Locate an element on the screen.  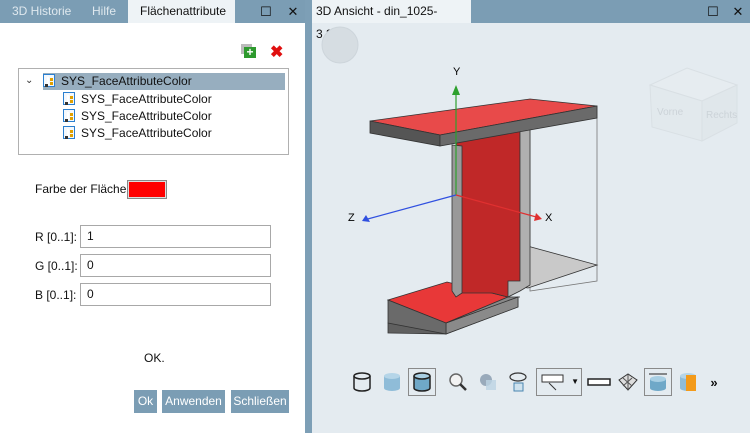
y-axis-label: Y is located at coordinates (457, 72).